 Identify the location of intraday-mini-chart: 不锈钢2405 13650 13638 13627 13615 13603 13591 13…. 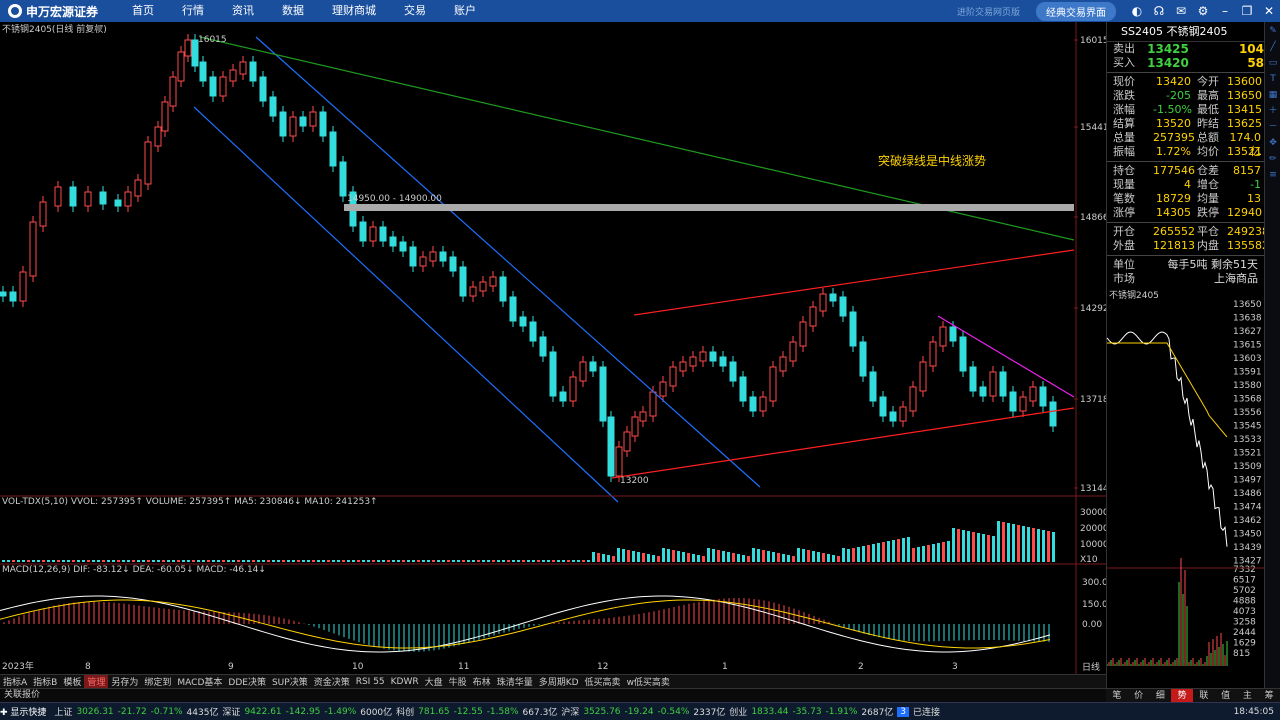
(1186, 478).